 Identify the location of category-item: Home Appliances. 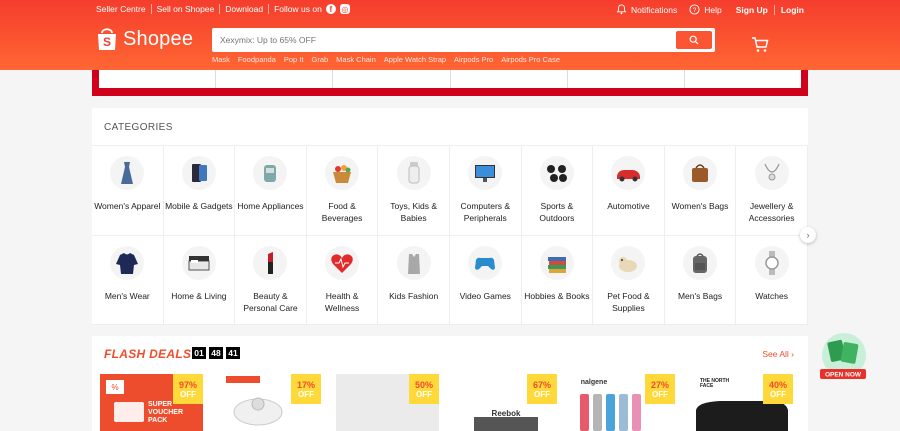
(271, 191).